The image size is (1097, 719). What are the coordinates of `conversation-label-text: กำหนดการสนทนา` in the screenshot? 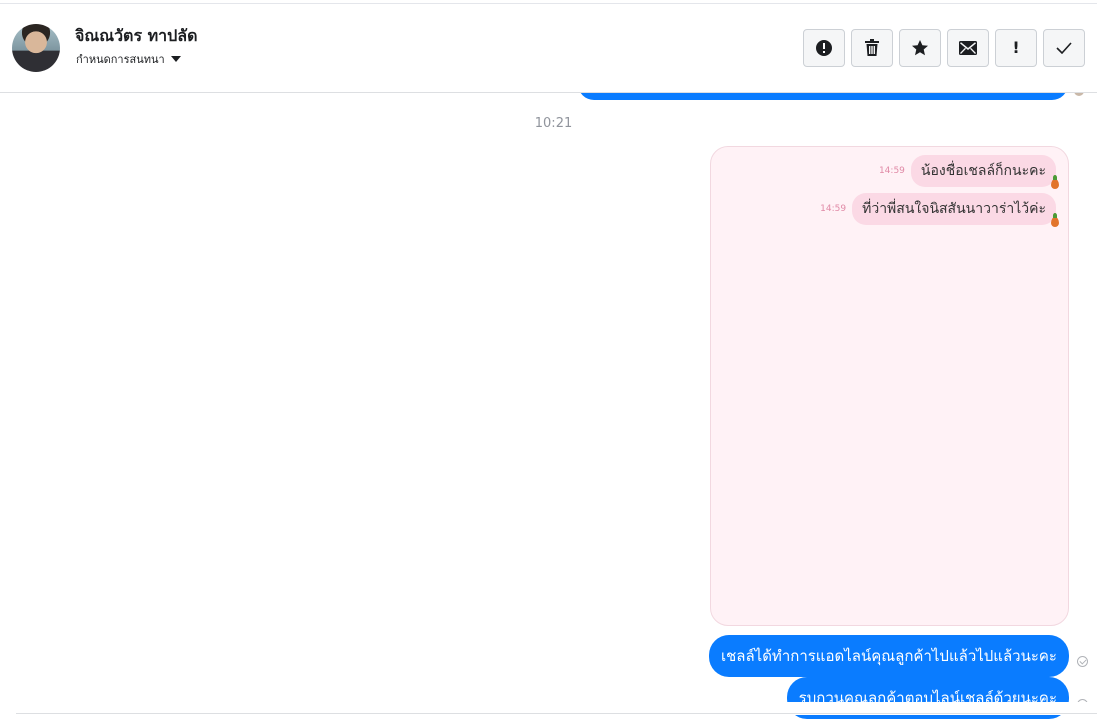 It's located at (120, 59).